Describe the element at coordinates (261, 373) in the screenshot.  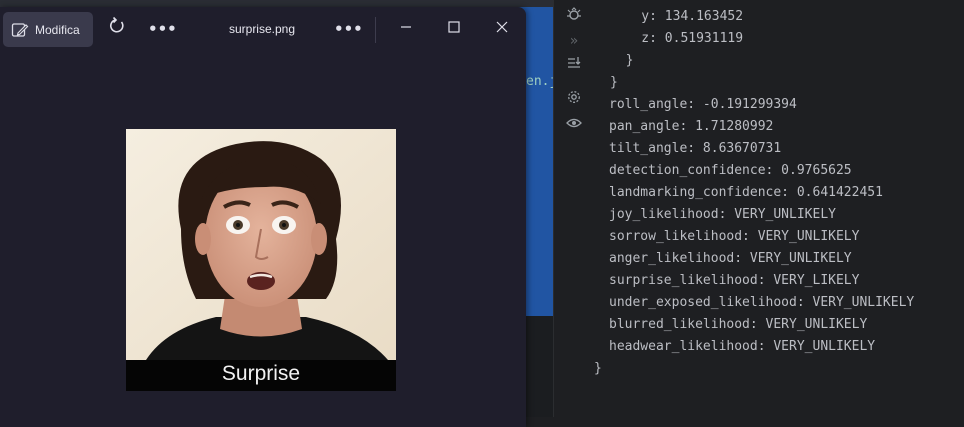
I see `image-caption: Surprise` at that location.